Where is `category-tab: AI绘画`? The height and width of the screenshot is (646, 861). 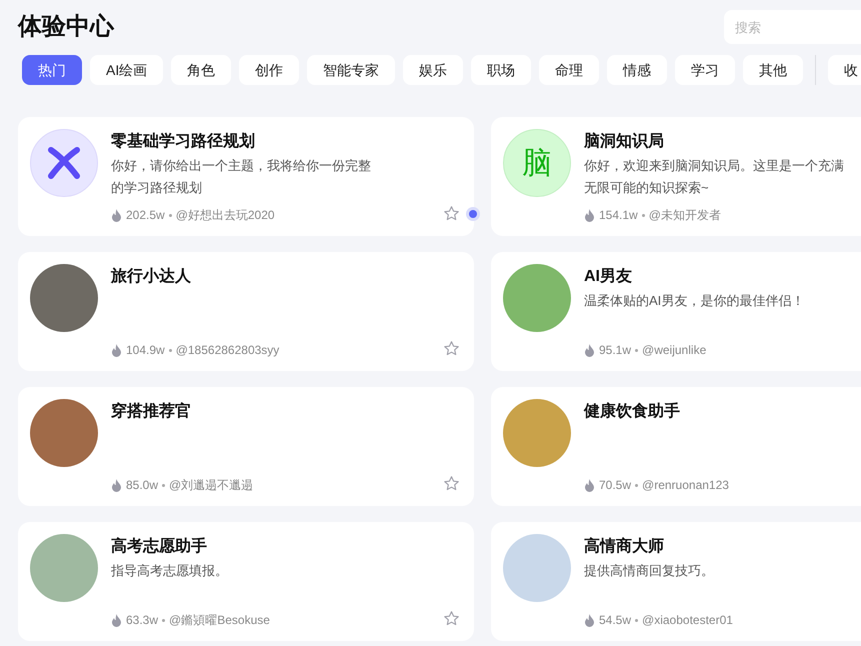 category-tab: AI绘画 is located at coordinates (127, 70).